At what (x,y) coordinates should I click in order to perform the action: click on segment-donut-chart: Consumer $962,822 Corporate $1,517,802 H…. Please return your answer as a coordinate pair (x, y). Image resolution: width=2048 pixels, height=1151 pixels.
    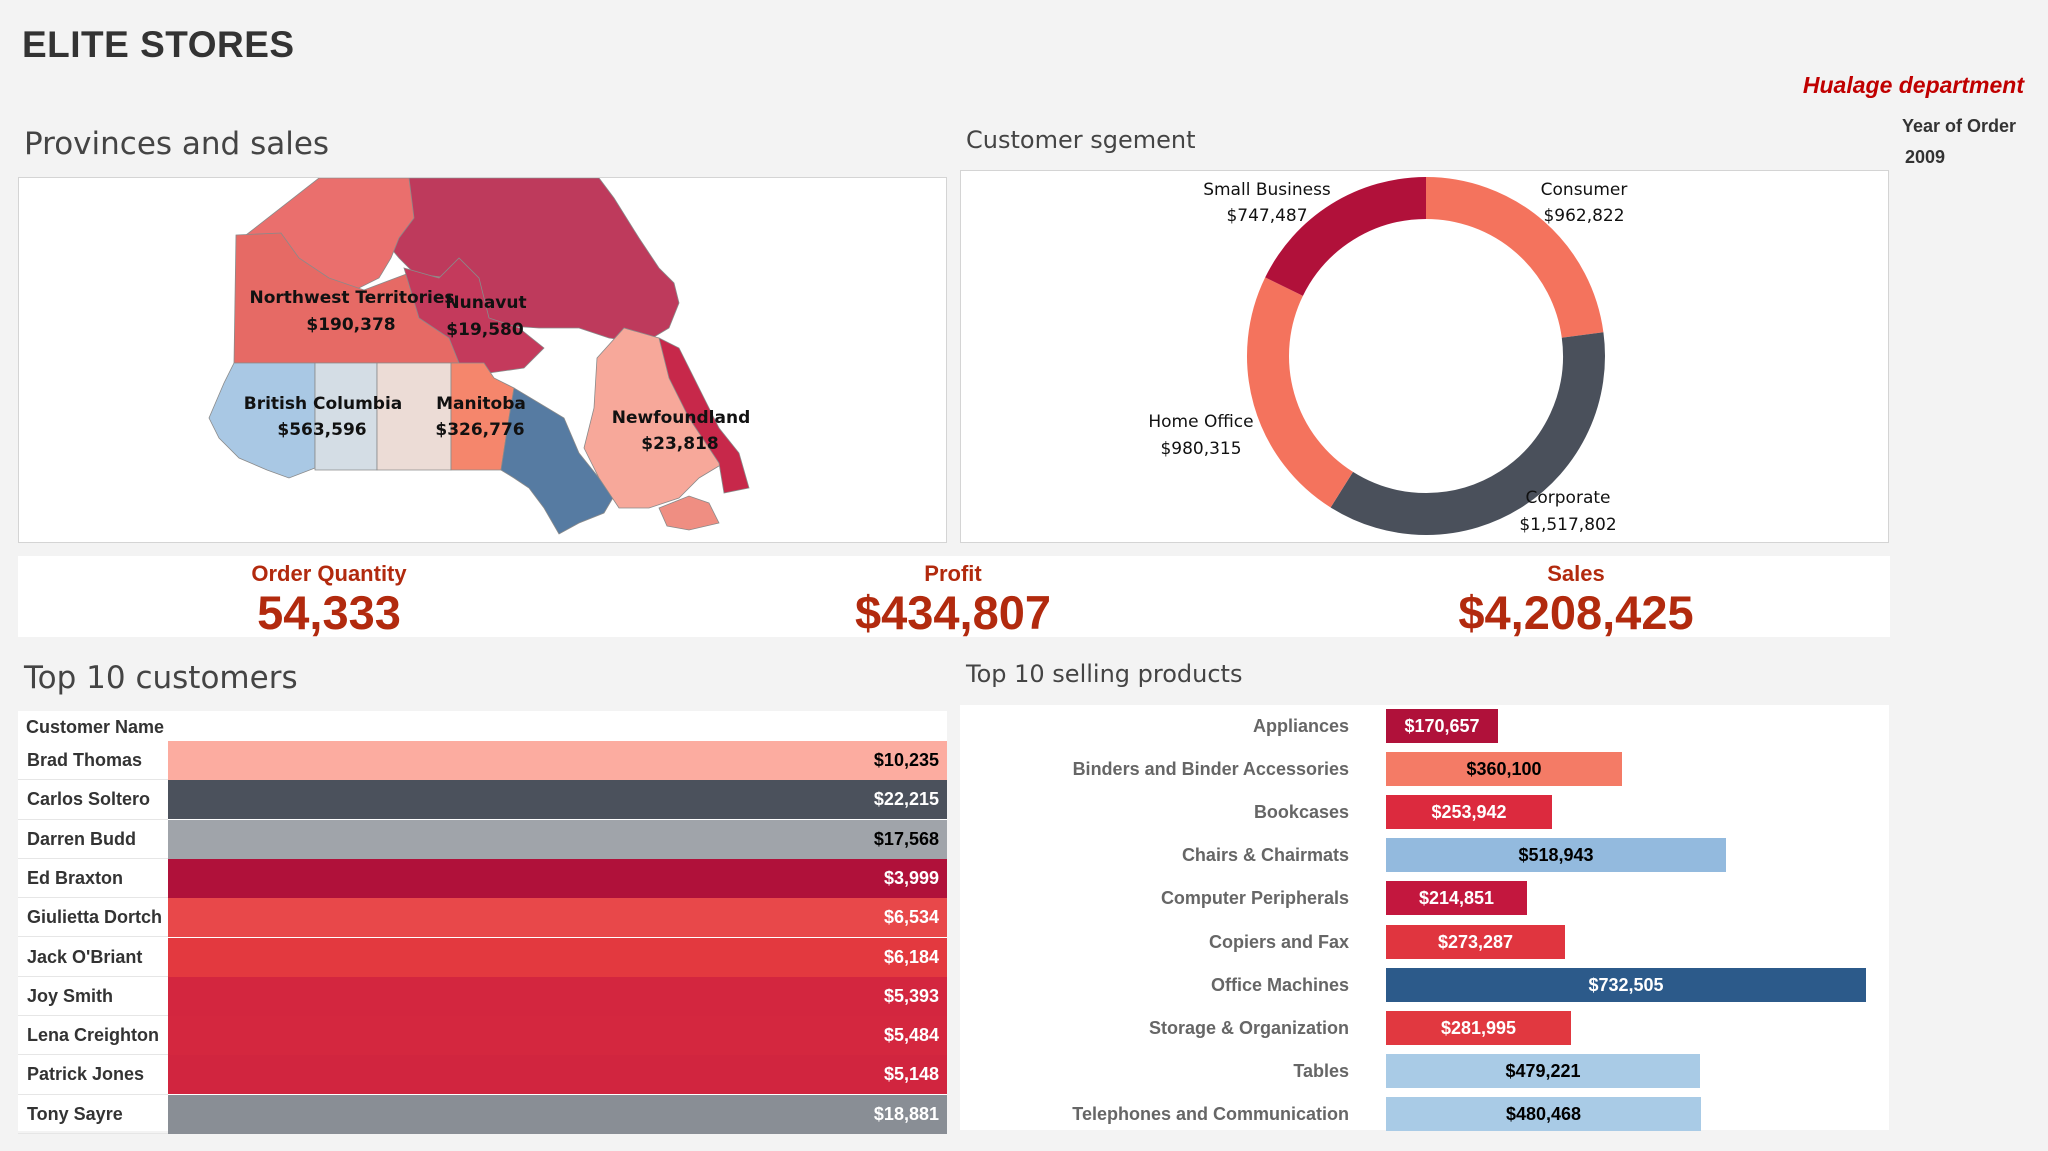
    Looking at the image, I should click on (1425, 357).